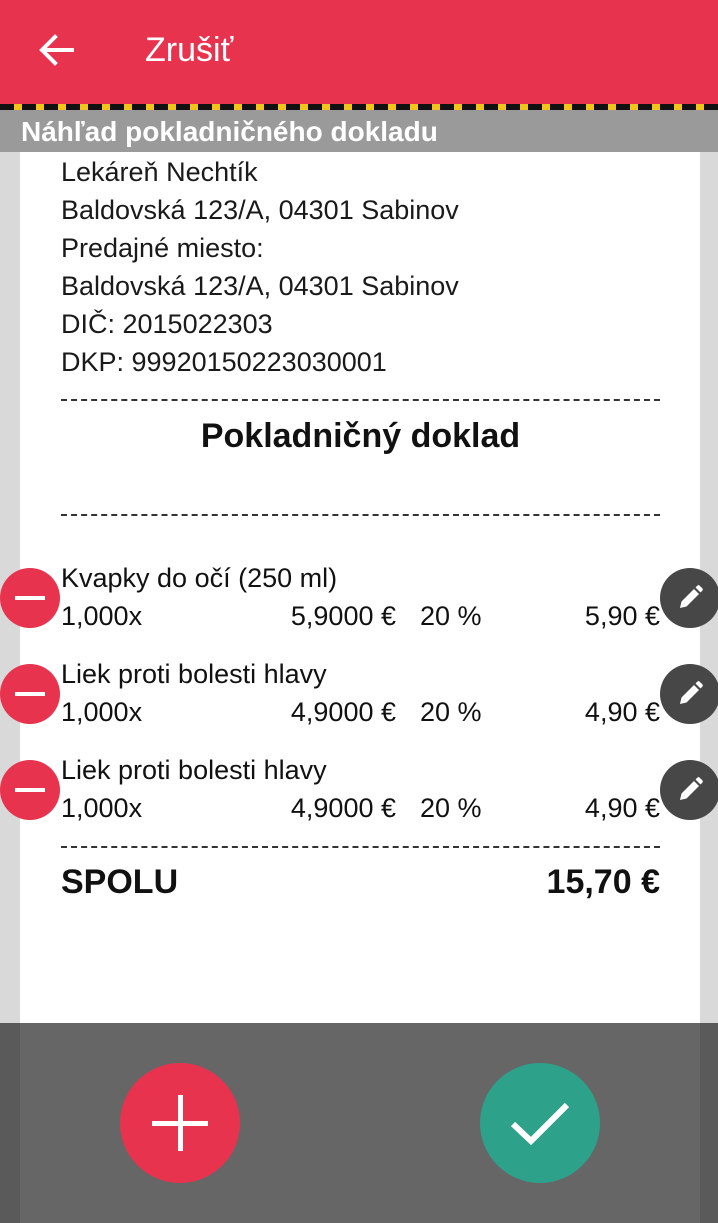 The height and width of the screenshot is (1223, 718). I want to click on total-value: 15,70 €, so click(603, 882).